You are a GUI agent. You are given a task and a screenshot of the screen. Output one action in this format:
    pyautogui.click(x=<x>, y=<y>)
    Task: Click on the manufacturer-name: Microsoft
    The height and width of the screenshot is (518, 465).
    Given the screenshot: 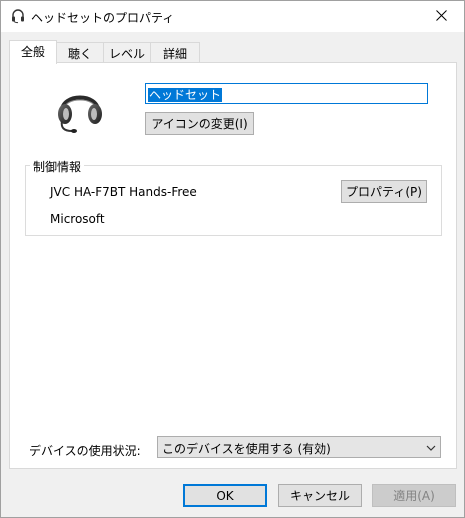 What is the action you would take?
    pyautogui.click(x=77, y=219)
    